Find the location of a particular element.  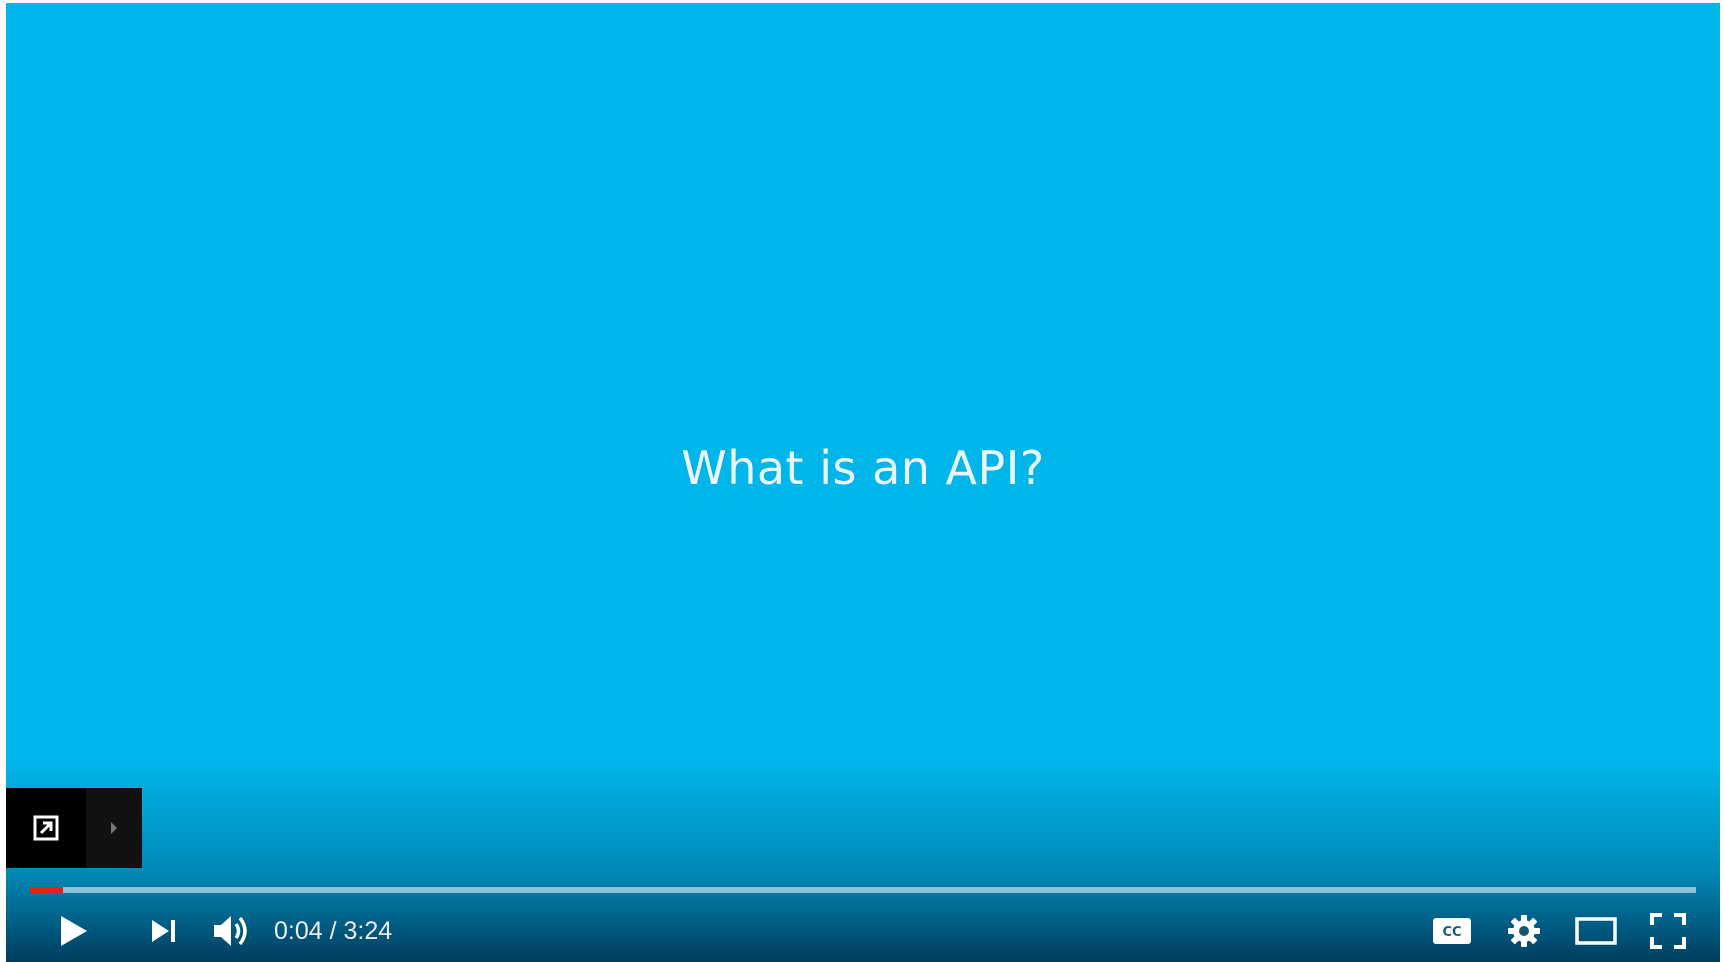

theater-mode-button is located at coordinates (1596, 931).